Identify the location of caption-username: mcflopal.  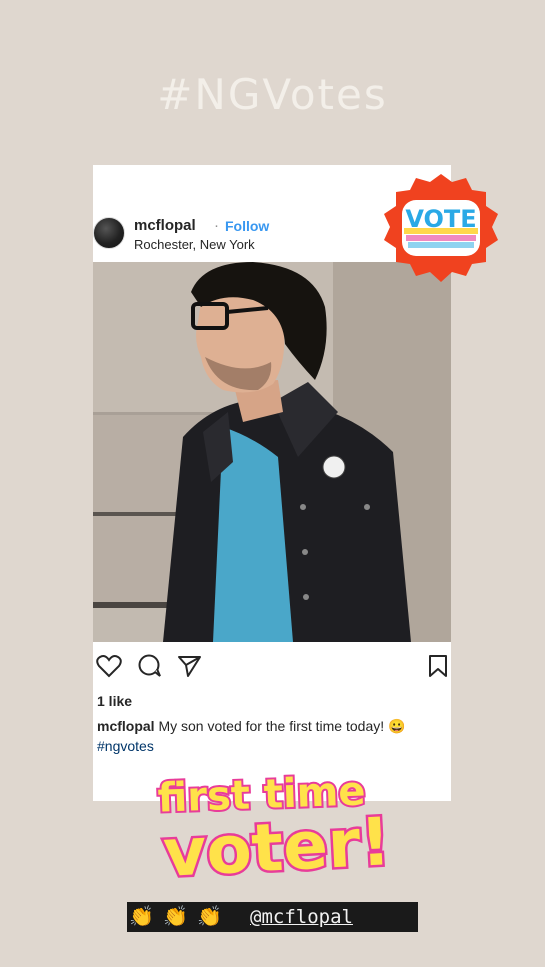
(126, 726).